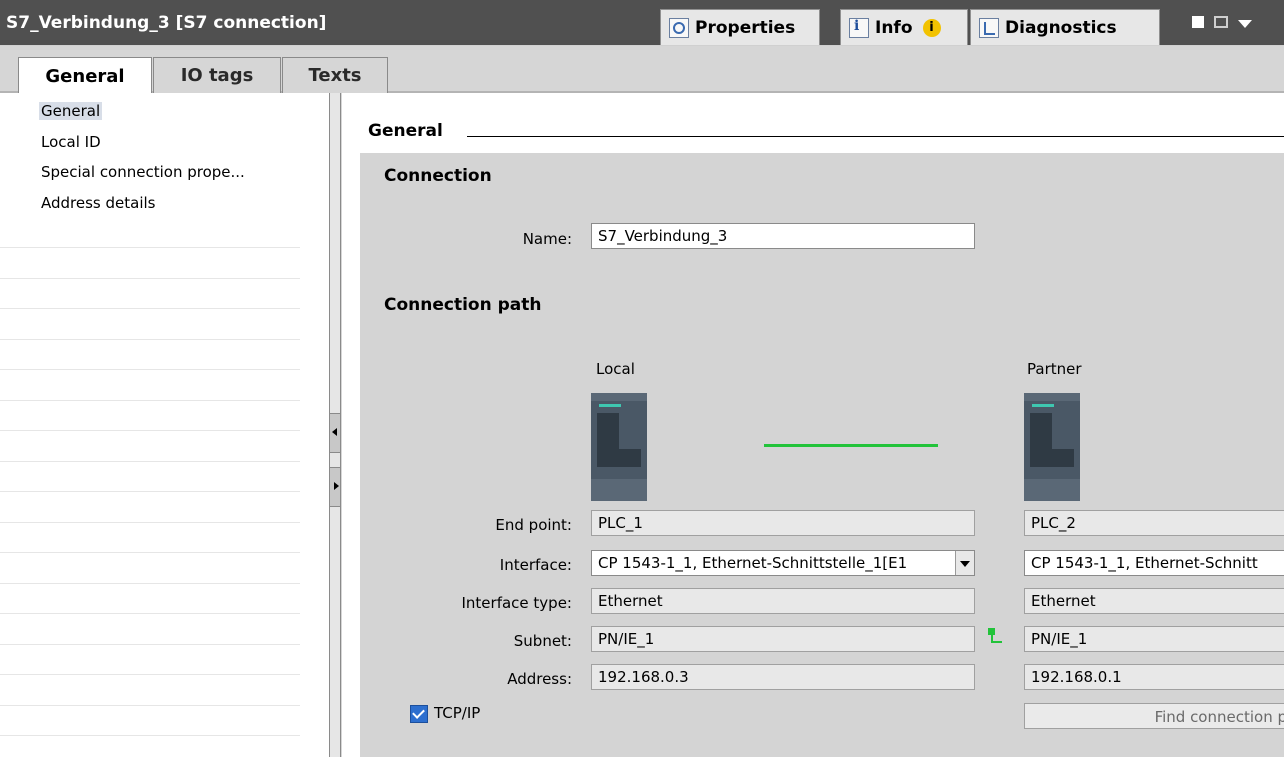 This screenshot has height=757, width=1284. What do you see at coordinates (851, 445) in the screenshot?
I see `connection-line` at bounding box center [851, 445].